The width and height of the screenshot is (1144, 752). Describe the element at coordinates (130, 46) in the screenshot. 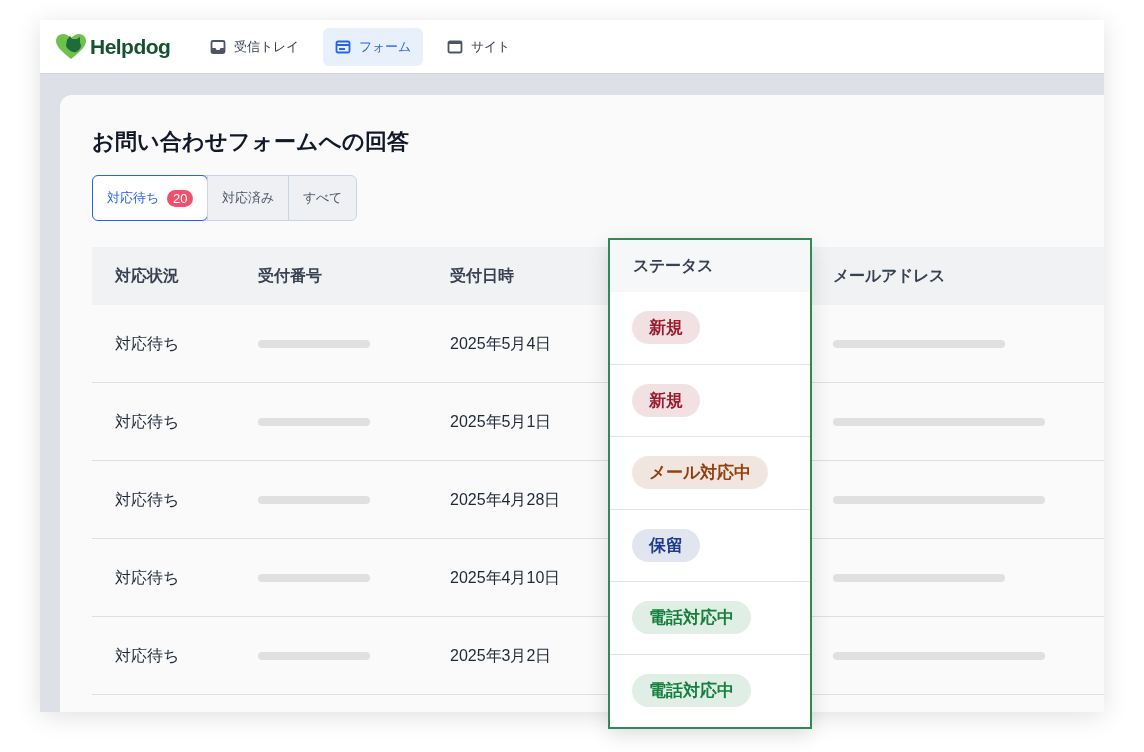

I see `brand-name: Helpdog` at that location.